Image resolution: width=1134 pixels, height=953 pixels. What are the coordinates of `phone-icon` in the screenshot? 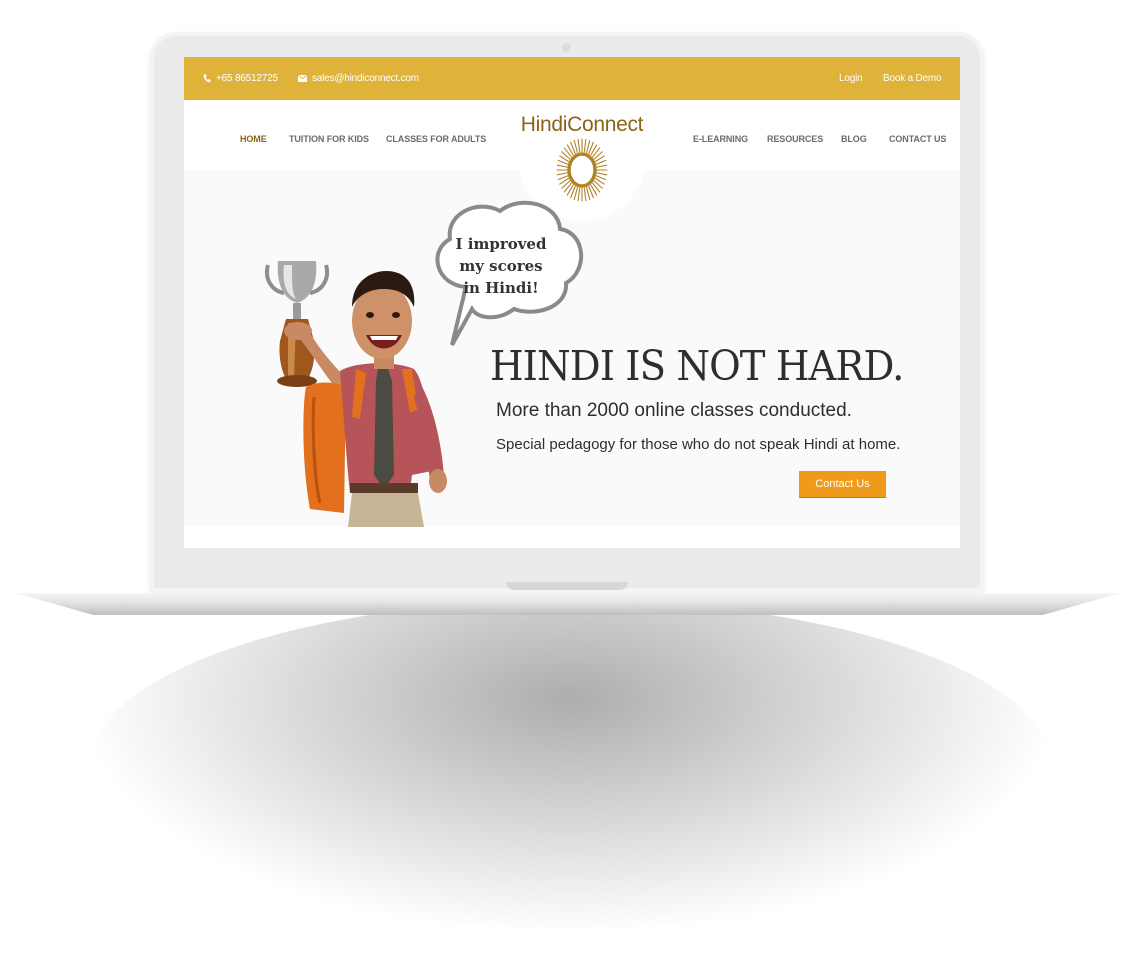 It's located at (207, 78).